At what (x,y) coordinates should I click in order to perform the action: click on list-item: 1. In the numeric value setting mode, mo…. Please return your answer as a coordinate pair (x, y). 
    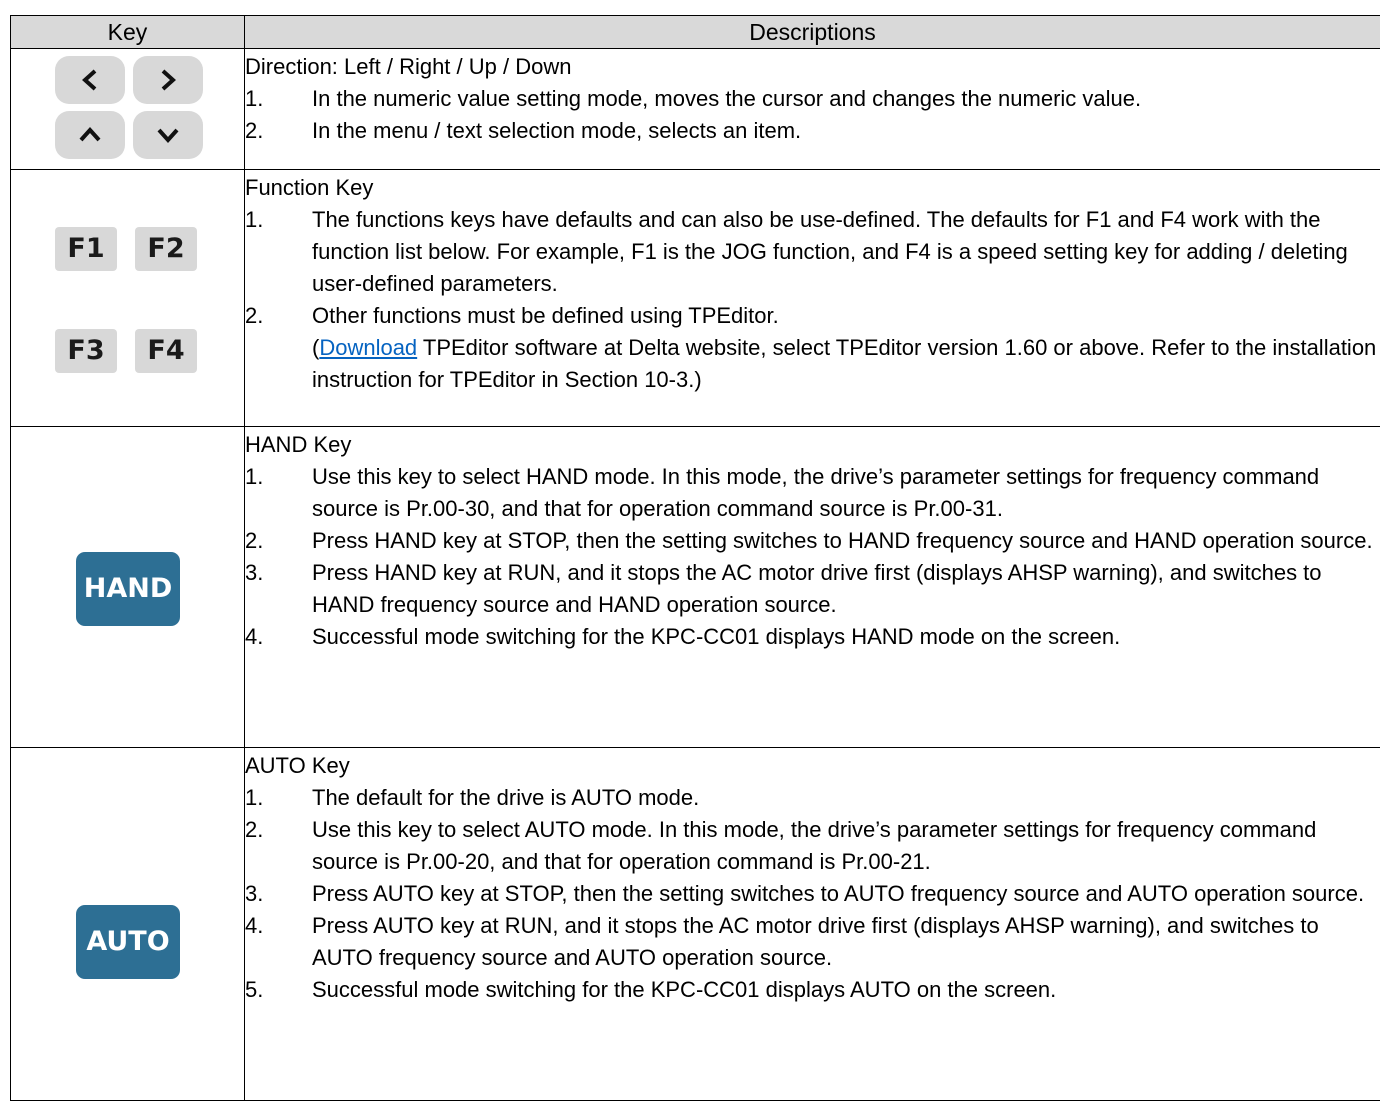
    Looking at the image, I should click on (812, 99).